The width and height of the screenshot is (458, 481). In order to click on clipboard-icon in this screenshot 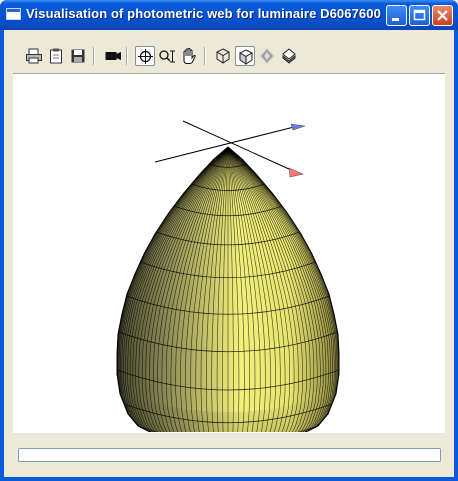, I will do `click(56, 56)`.